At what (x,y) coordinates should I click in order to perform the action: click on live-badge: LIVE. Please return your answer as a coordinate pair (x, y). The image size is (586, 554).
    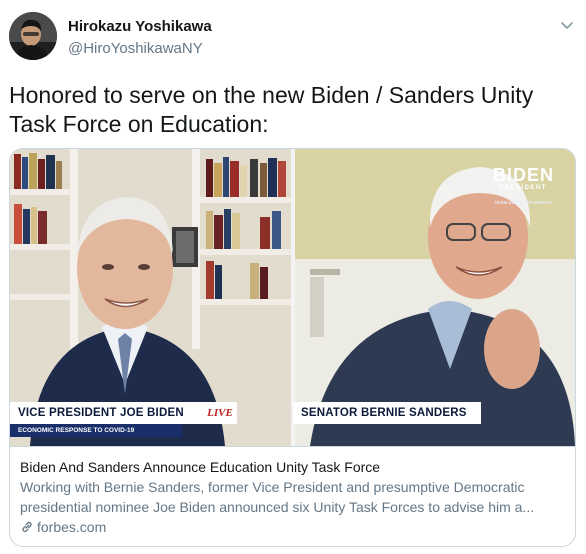
    Looking at the image, I should click on (220, 413).